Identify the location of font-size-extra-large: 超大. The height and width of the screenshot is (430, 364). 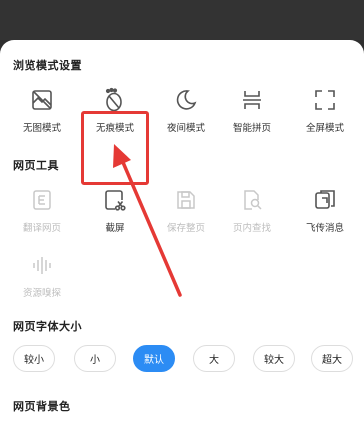
(332, 358).